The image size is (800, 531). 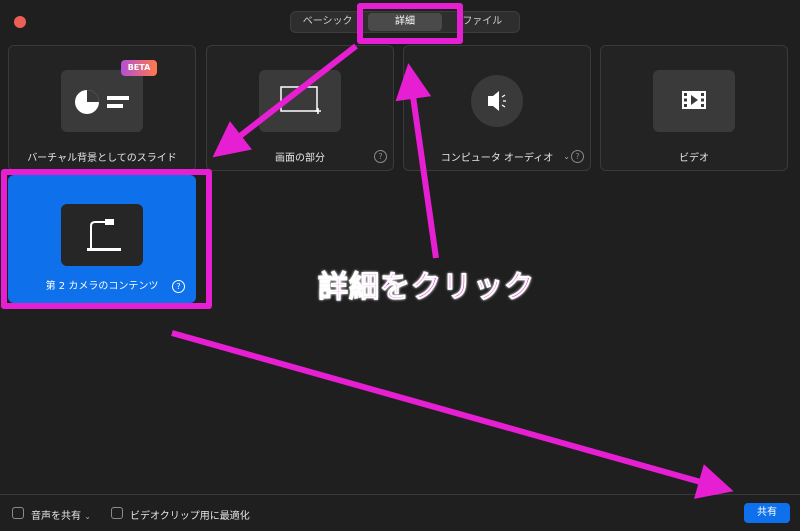 I want to click on annotation-text: 詳細をクリック, so click(x=426, y=288).